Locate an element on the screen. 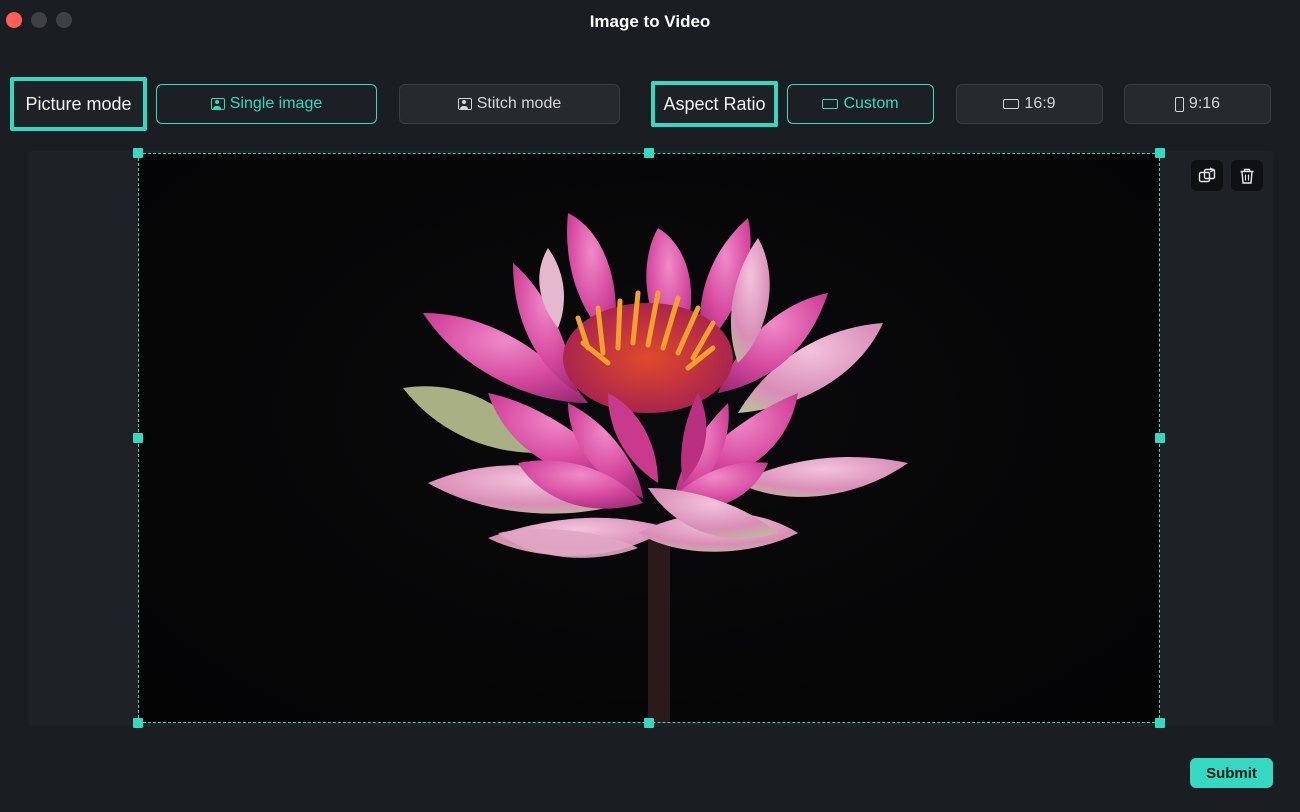  aspect-ratio-label: Aspect Ratio is located at coordinates (714, 104).